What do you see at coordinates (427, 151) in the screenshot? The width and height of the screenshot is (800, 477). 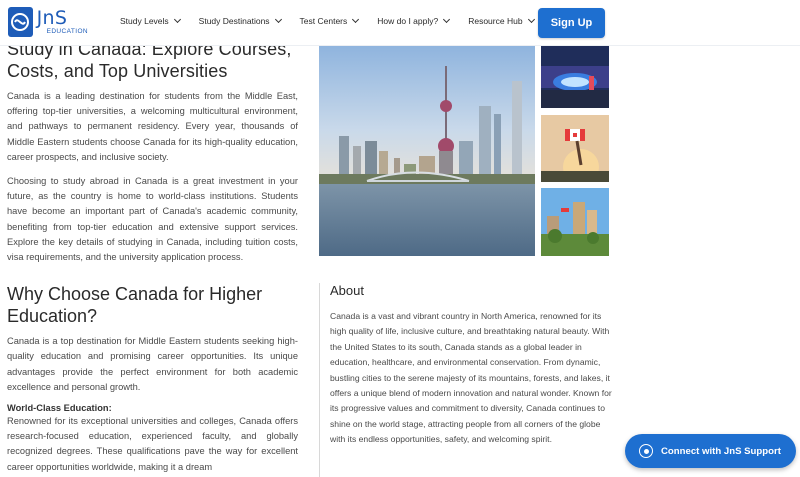 I see `city-skyline-image` at bounding box center [427, 151].